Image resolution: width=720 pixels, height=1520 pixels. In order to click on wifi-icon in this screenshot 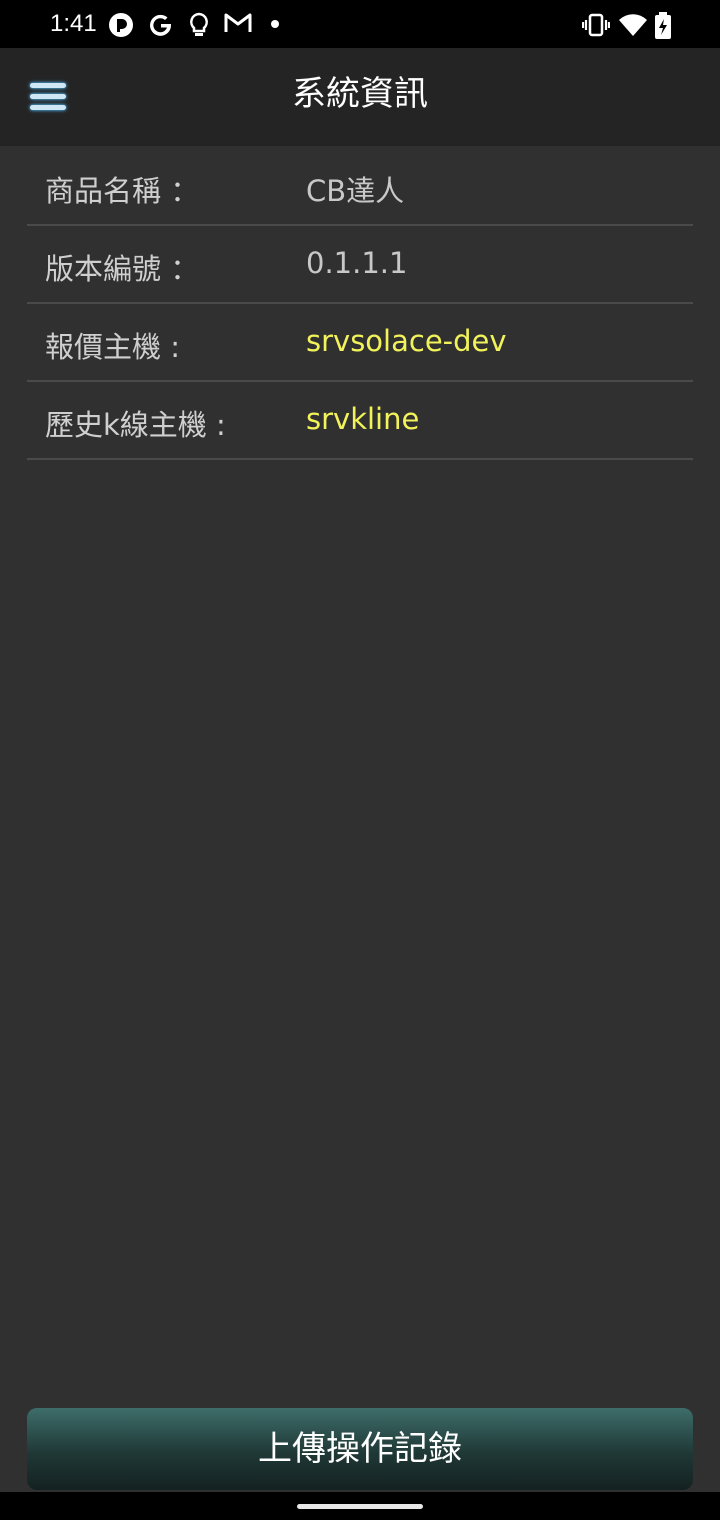, I will do `click(633, 25)`.